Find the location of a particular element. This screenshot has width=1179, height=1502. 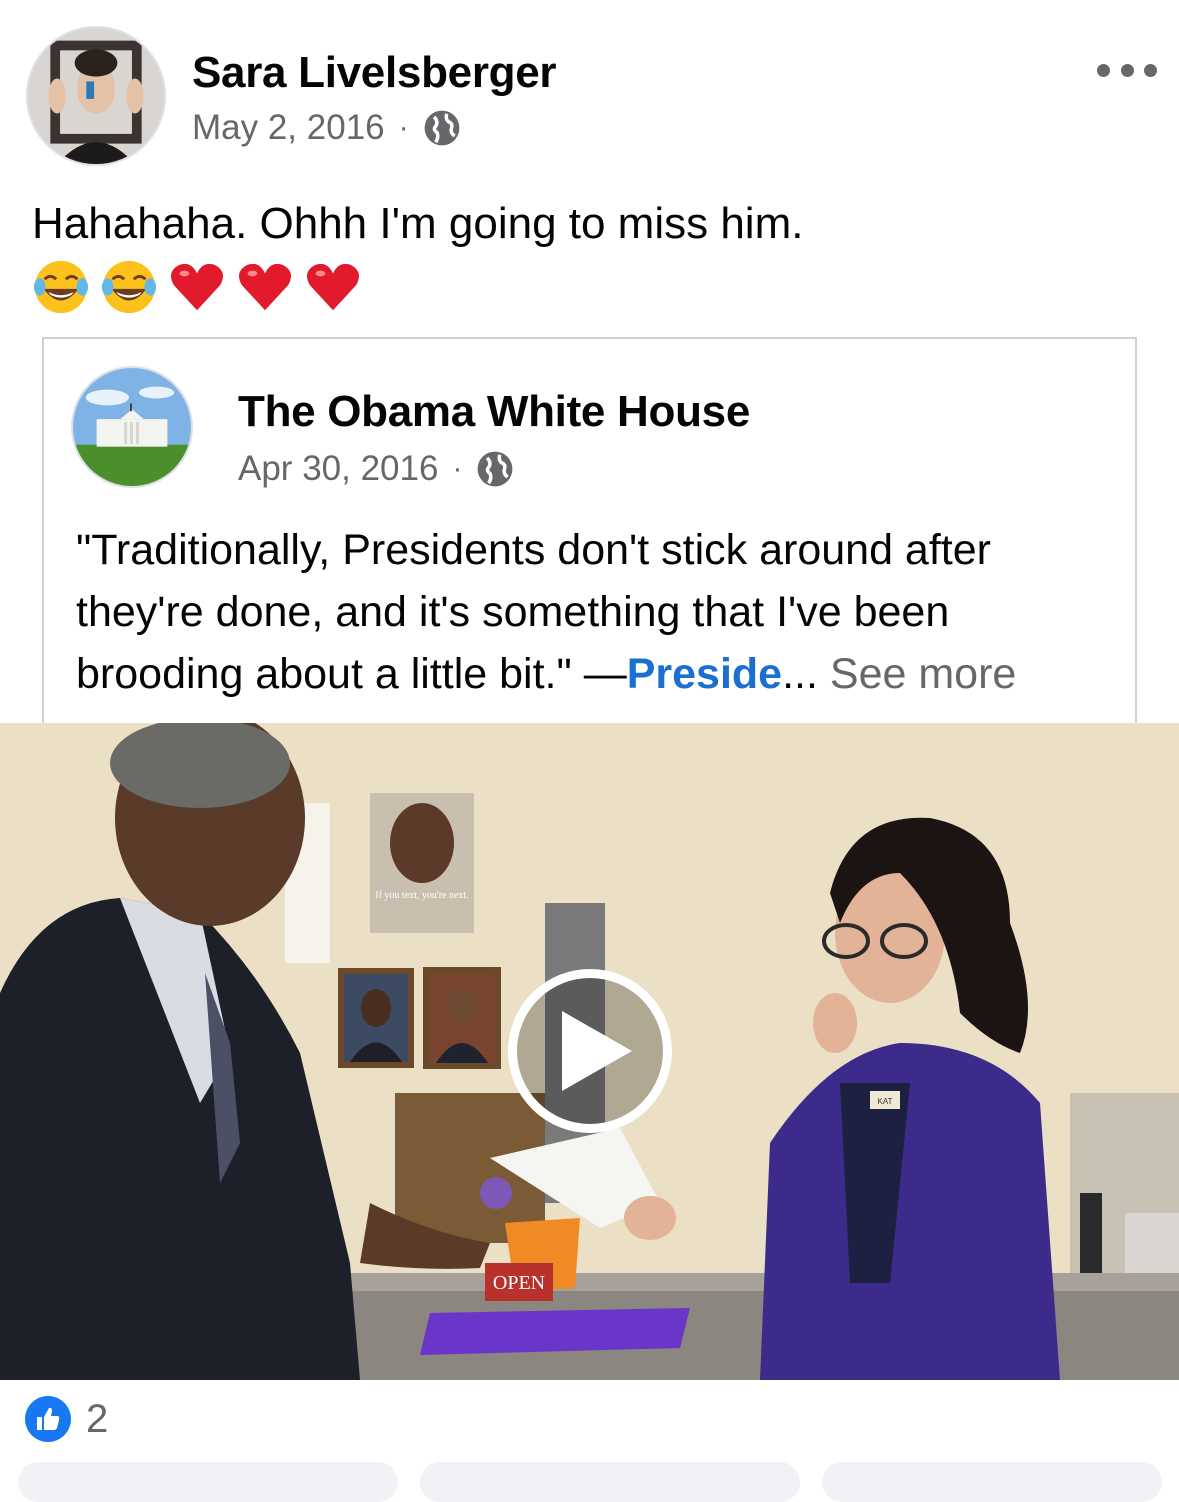

post-text: Hahahaha. Ohhh I'm going to miss him. is located at coordinates (418, 223).